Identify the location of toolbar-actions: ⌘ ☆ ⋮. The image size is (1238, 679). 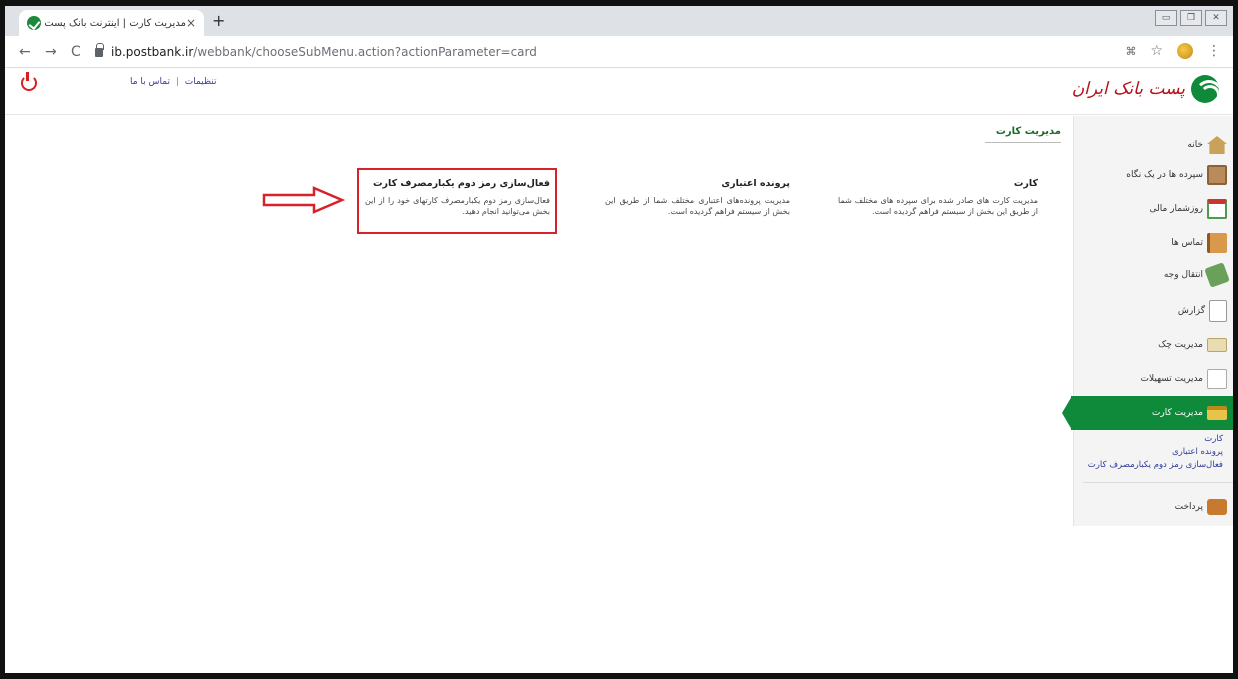
(1173, 51).